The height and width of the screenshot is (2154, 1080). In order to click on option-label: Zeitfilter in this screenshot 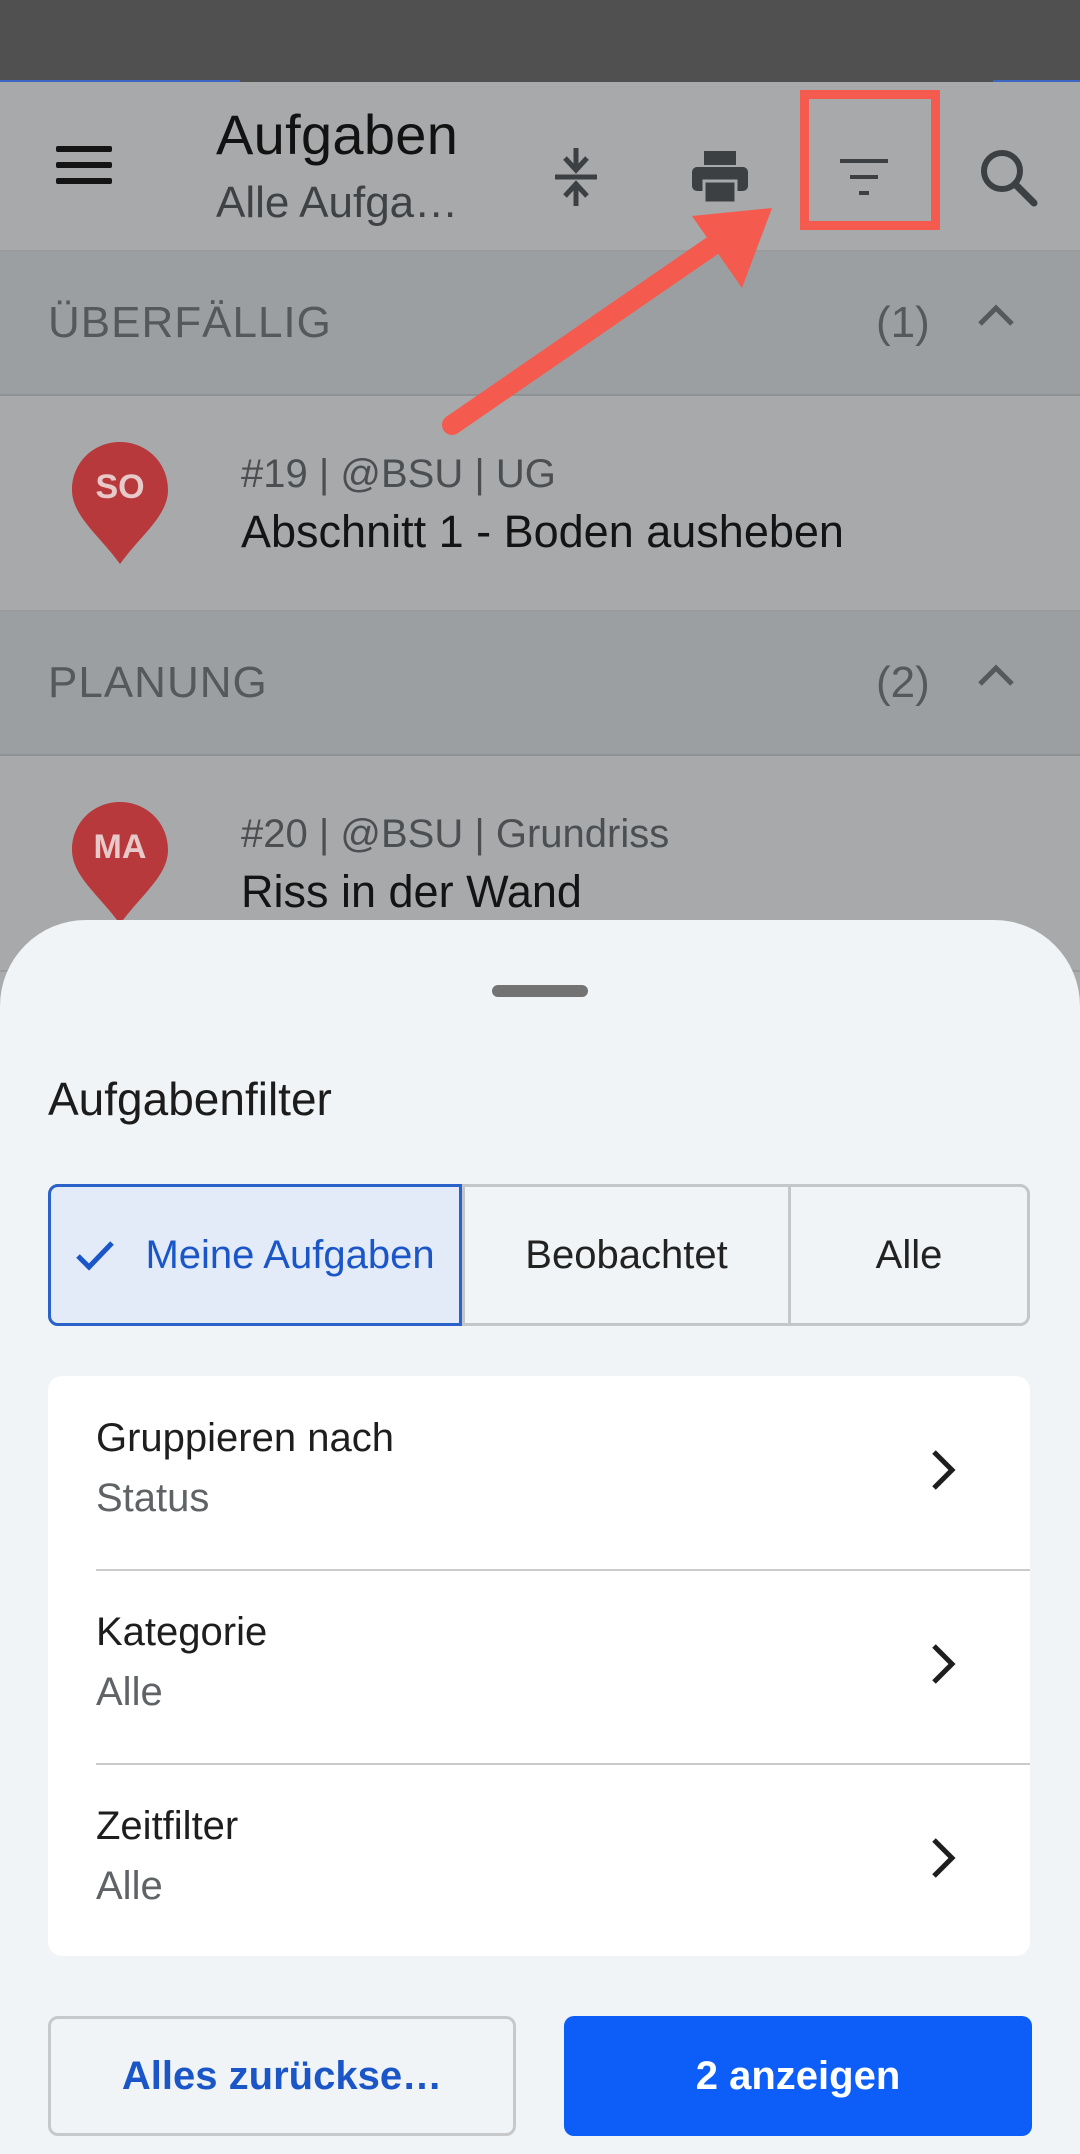, I will do `click(167, 1826)`.